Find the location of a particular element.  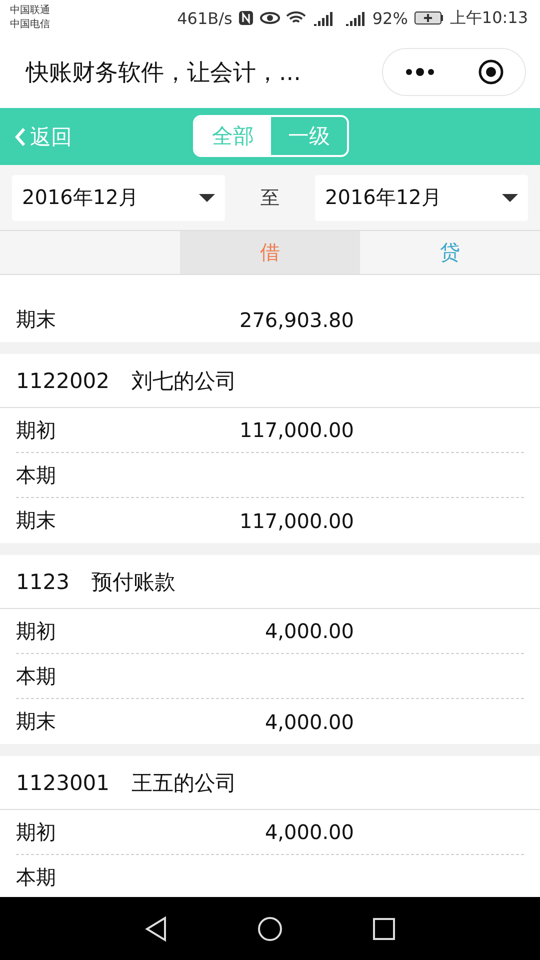

account-name: 刘七的公司 is located at coordinates (184, 381).